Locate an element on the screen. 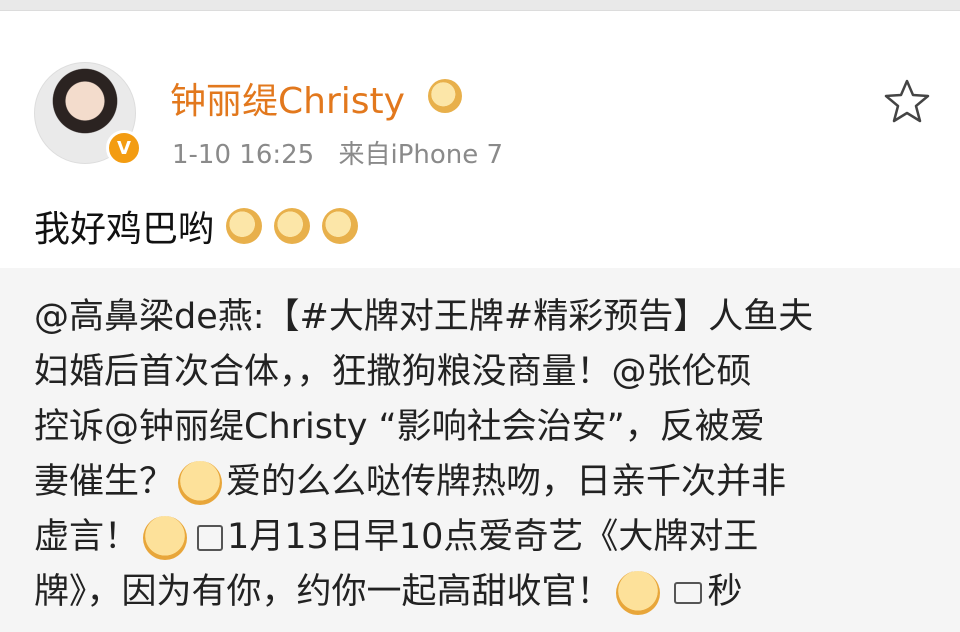 Image resolution: width=960 pixels, height=632 pixels. checkbox-icon is located at coordinates (210, 537).